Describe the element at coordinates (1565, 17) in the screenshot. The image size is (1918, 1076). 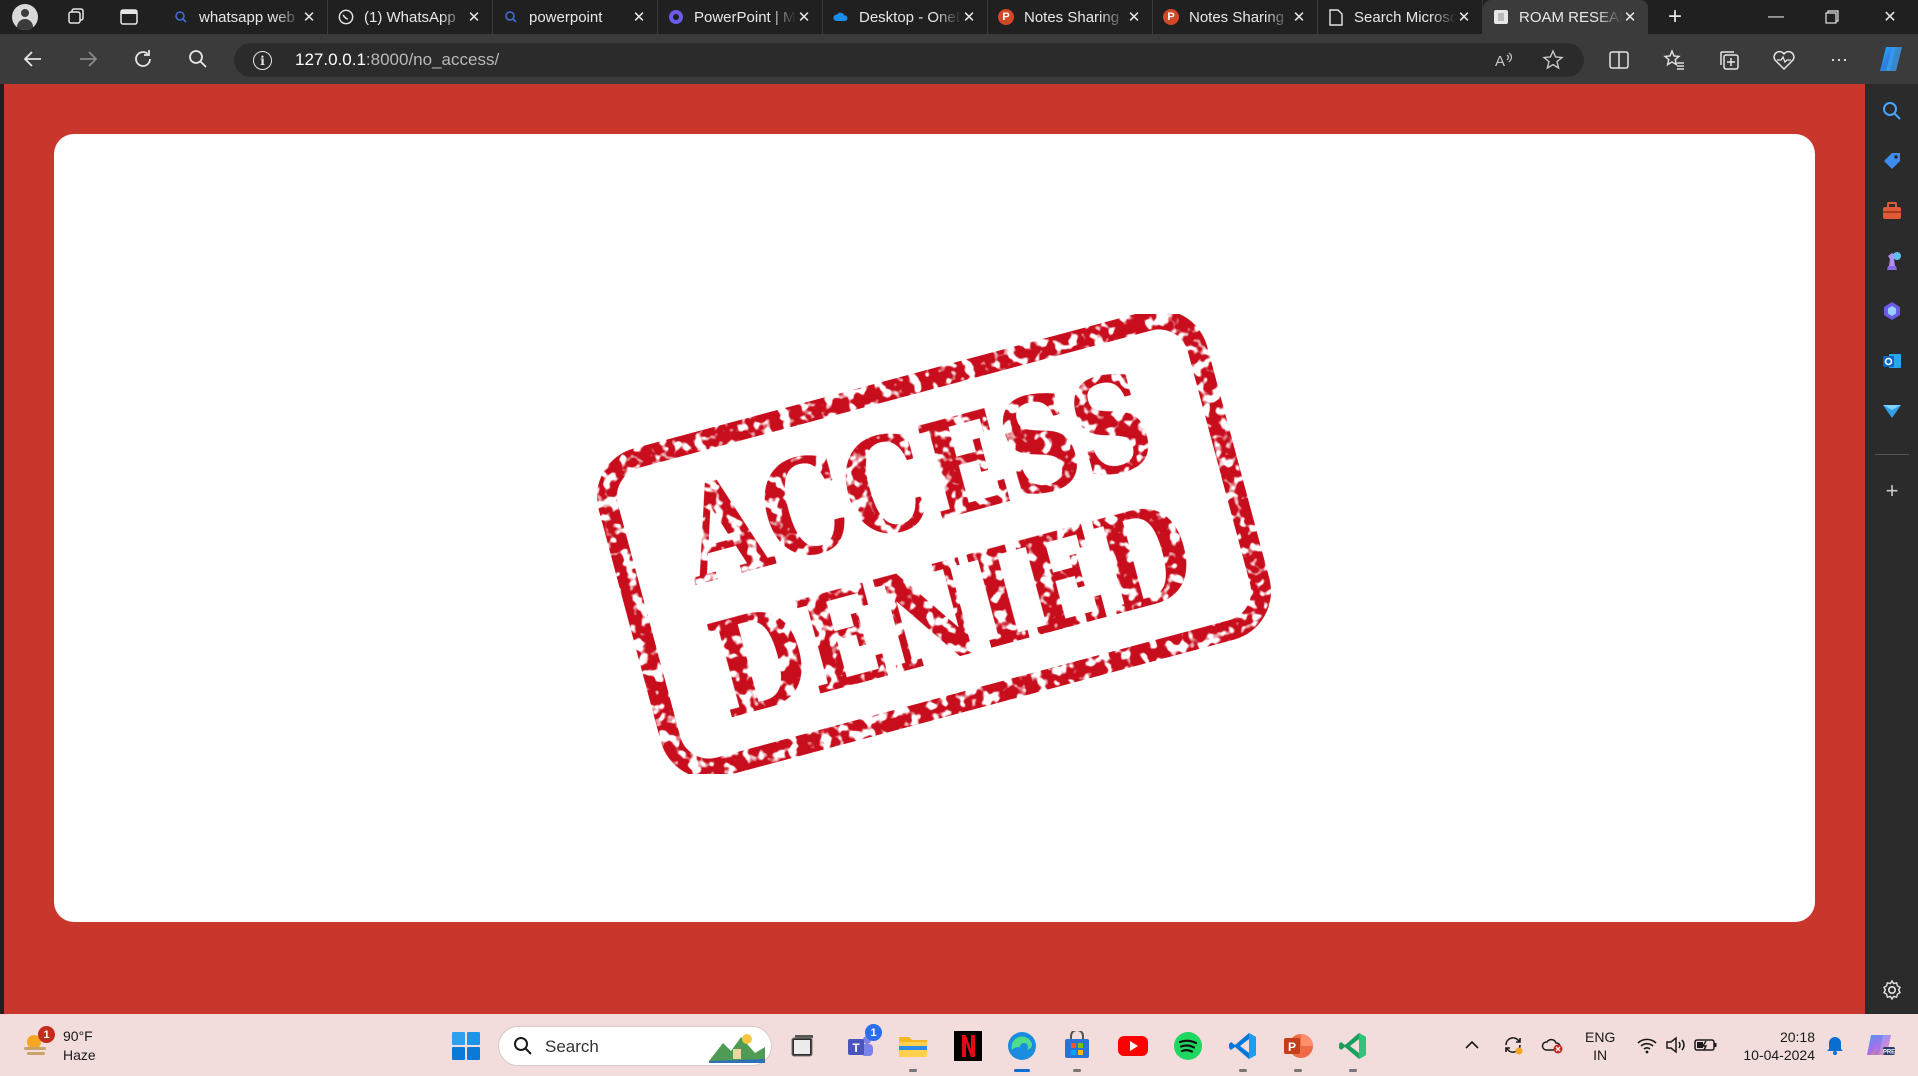
I see `tab-8-active: ROAM RESEARCH ✕` at that location.